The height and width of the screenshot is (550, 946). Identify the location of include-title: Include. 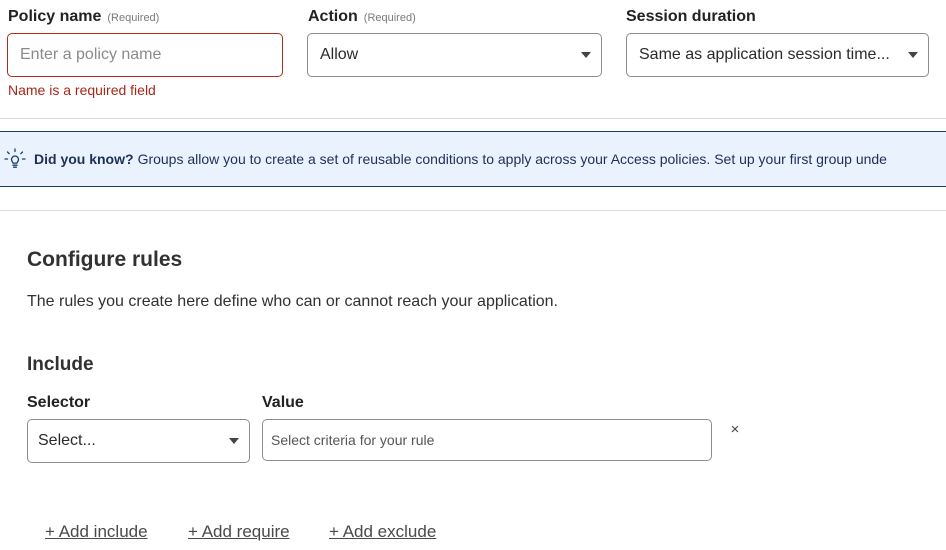
(60, 364).